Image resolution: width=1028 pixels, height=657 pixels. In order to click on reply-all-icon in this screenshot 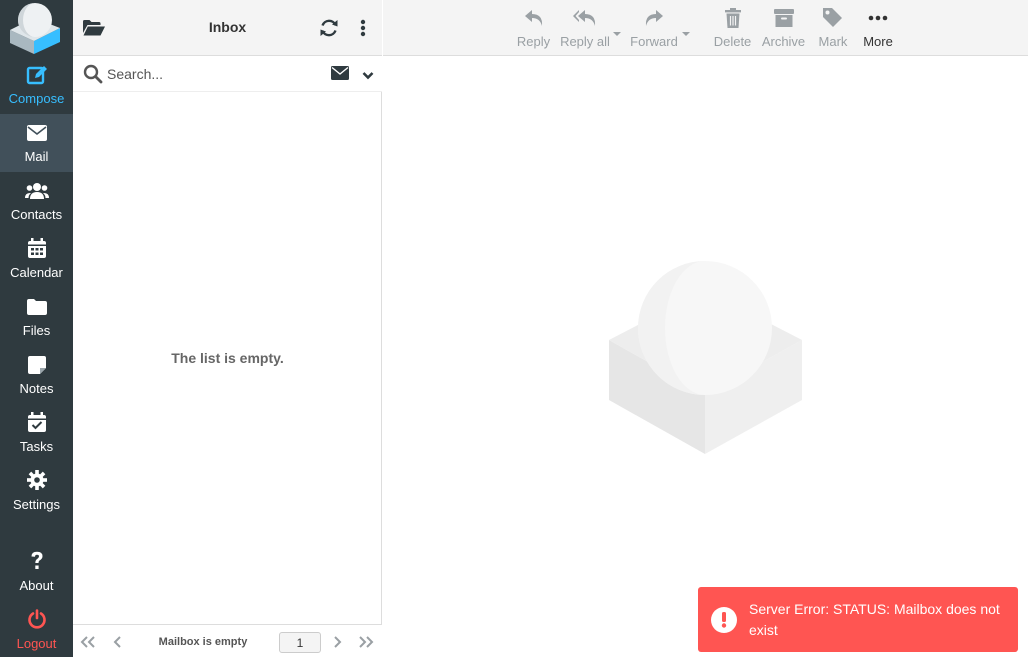, I will do `click(585, 18)`.